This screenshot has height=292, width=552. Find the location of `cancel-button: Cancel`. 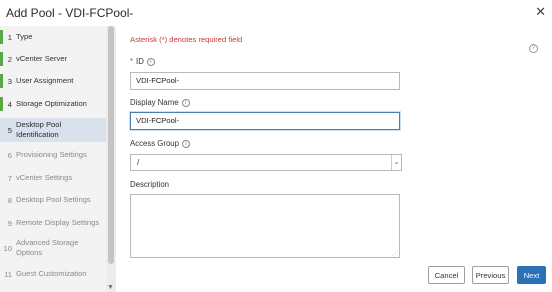

cancel-button: Cancel is located at coordinates (446, 275).